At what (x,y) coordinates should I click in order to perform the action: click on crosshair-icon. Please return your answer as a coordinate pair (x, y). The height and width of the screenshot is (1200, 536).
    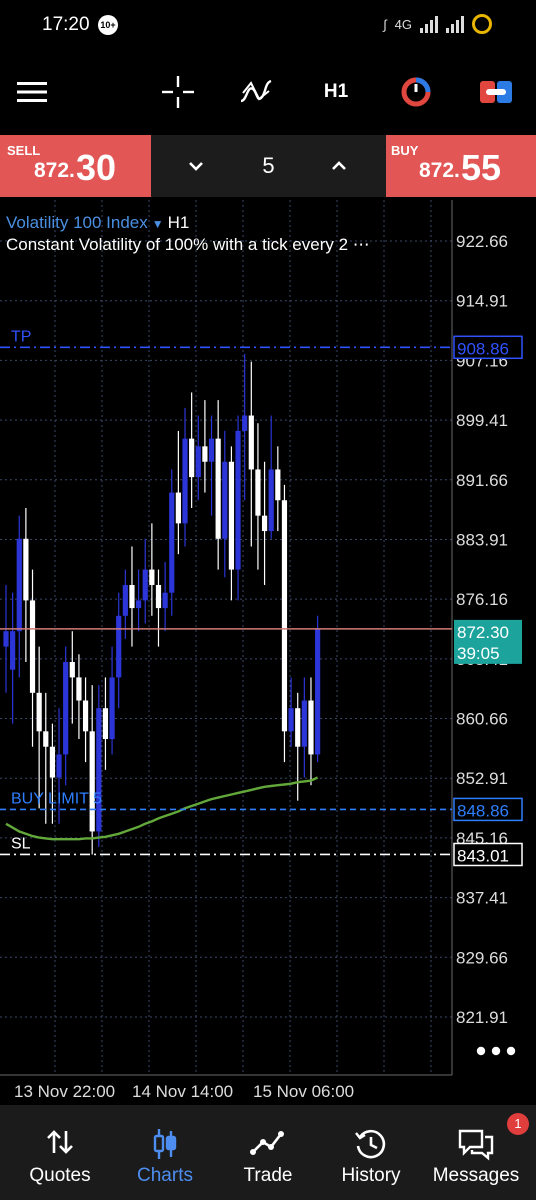
    Looking at the image, I should click on (178, 92).